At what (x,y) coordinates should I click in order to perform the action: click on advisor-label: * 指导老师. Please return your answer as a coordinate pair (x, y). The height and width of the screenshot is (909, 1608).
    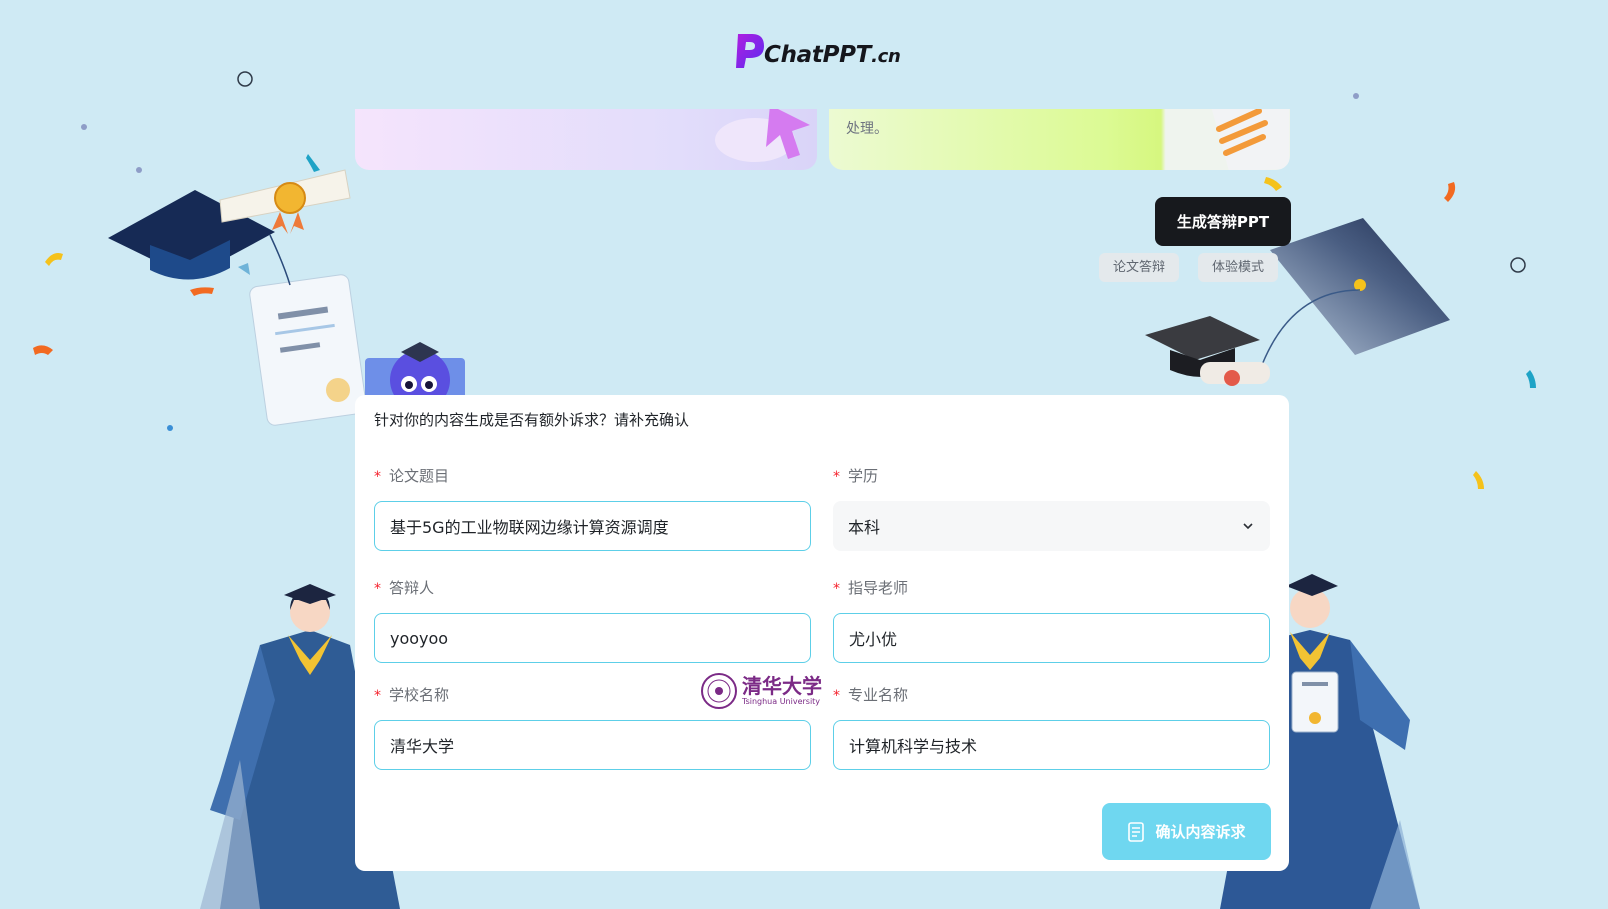
    Looking at the image, I should click on (871, 588).